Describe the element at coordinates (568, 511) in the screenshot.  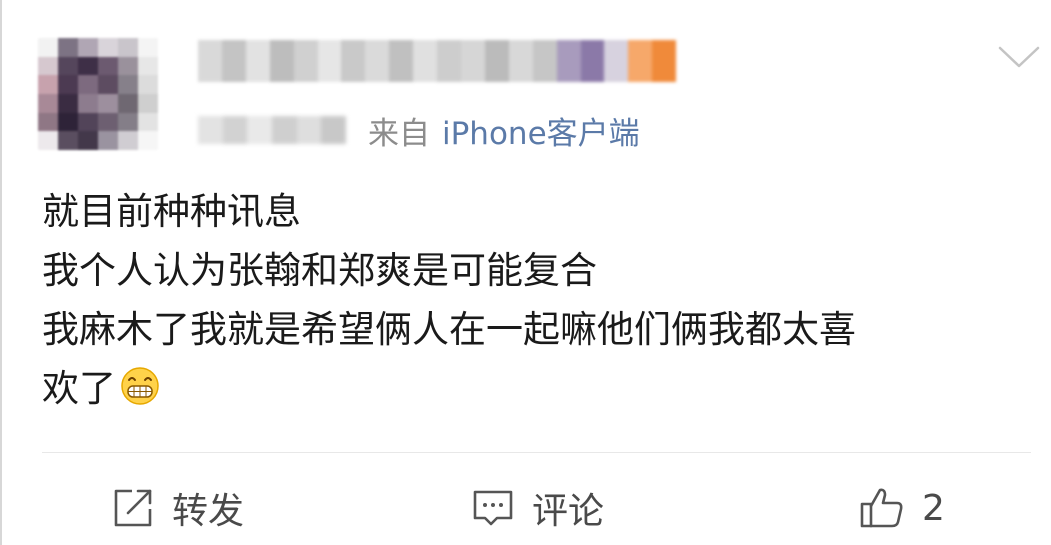
I see `comment-label: 评论` at that location.